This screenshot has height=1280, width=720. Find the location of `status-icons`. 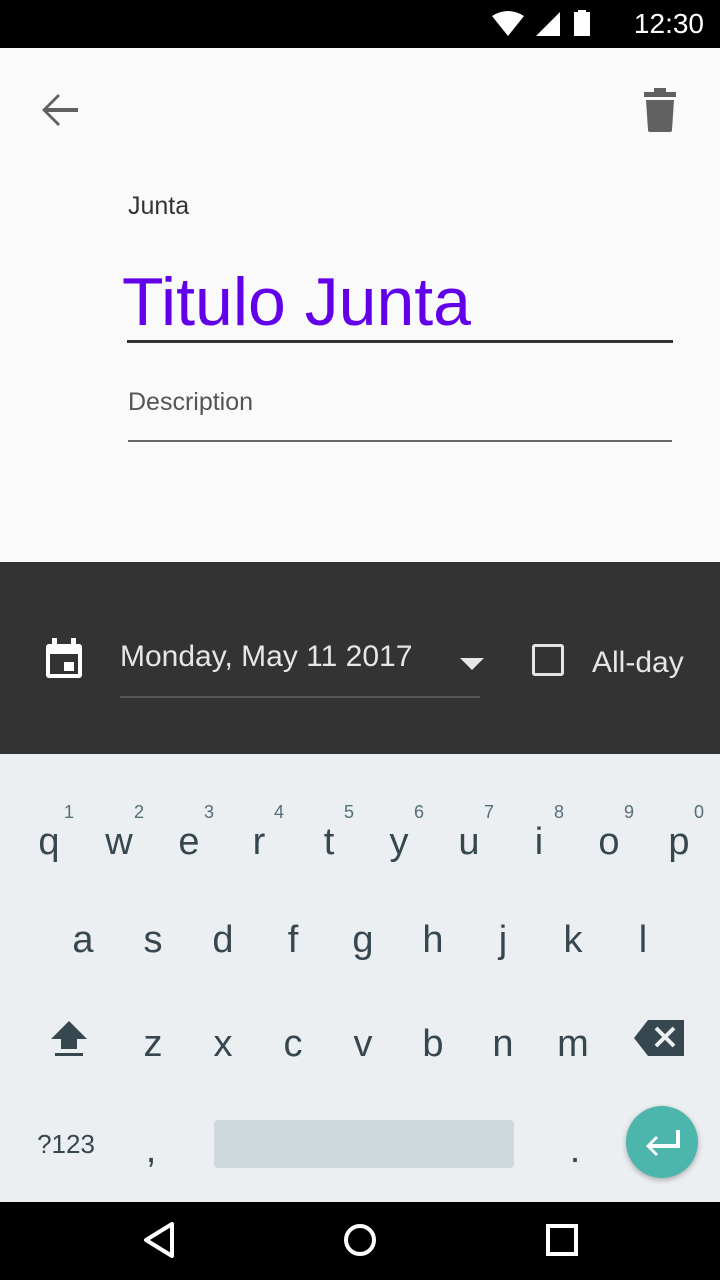

status-icons is located at coordinates (541, 23).